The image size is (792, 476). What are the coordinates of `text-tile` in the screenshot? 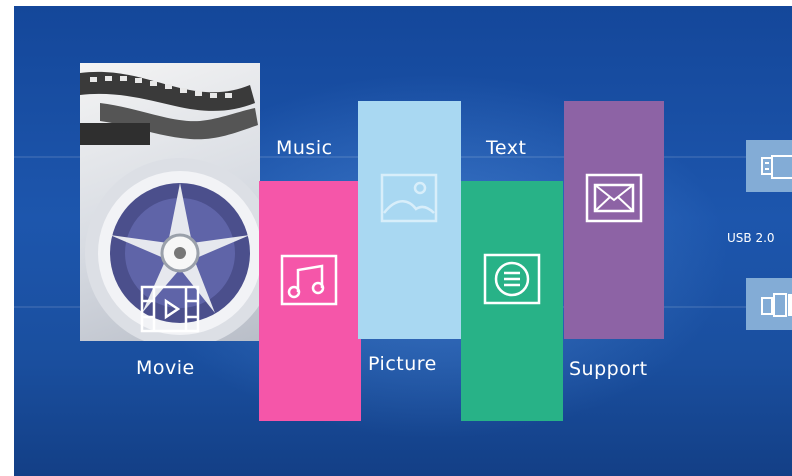 It's located at (512, 301).